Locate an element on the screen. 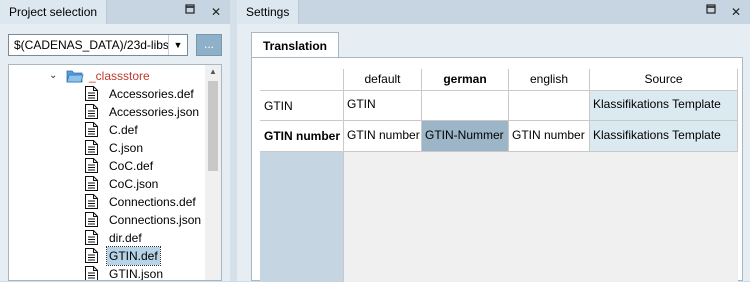 The width and height of the screenshot is (750, 282). scroll-up-icon: ▲ is located at coordinates (213, 71).